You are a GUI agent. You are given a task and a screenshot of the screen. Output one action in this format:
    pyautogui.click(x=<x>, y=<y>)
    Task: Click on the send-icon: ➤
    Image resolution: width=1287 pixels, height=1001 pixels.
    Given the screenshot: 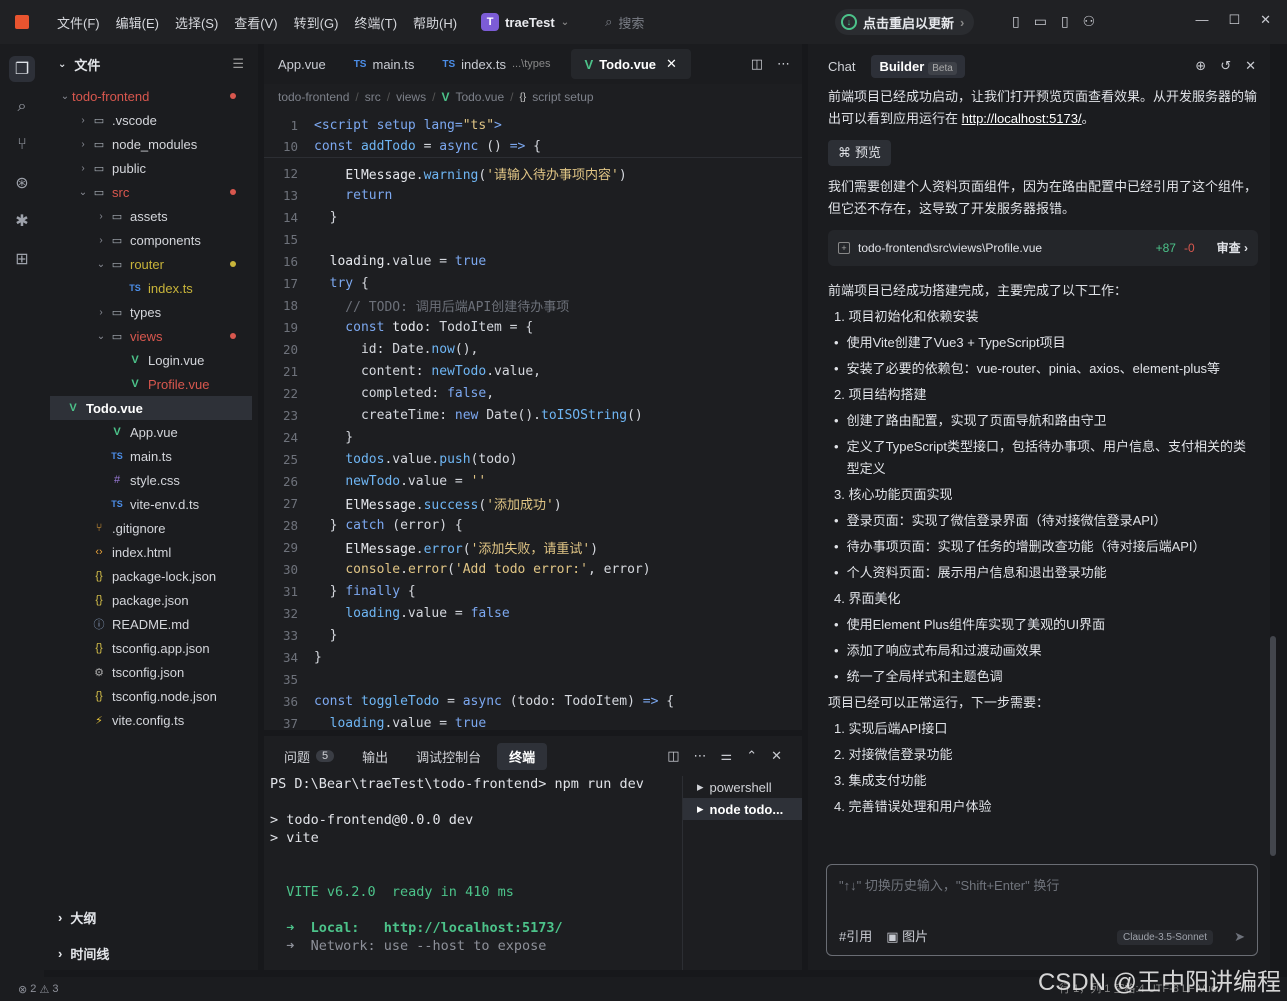 What is the action you would take?
    pyautogui.click(x=1239, y=937)
    